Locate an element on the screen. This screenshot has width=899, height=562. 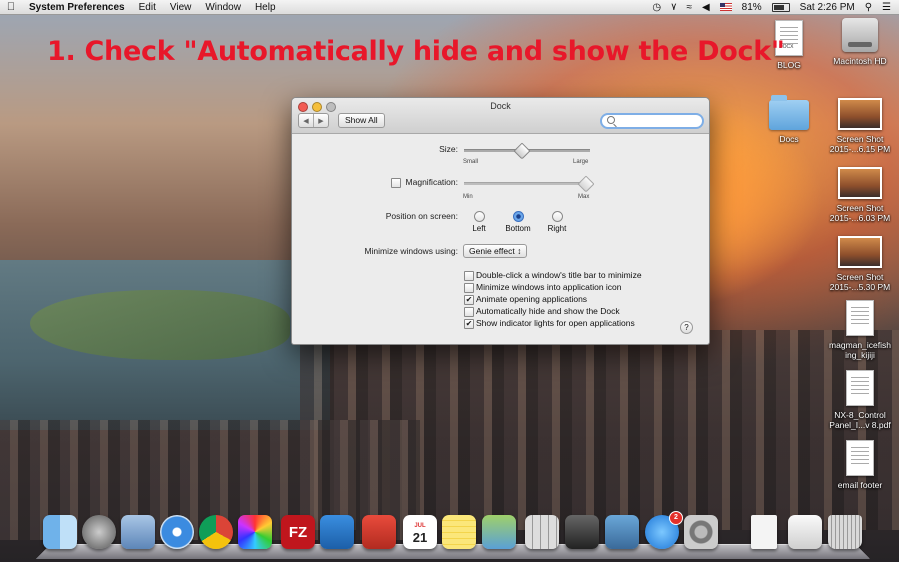
input-source-flag-icon is located at coordinates (725, 7).